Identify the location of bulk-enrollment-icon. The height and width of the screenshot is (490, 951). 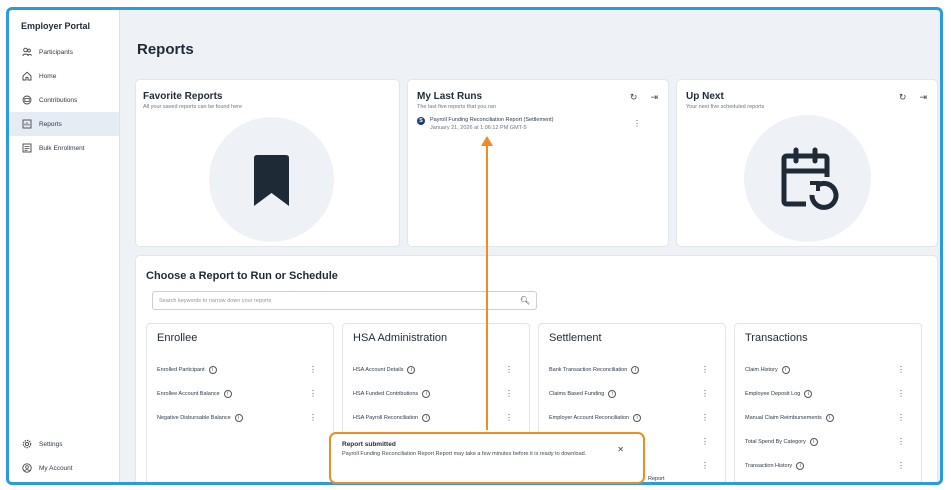
(27, 148).